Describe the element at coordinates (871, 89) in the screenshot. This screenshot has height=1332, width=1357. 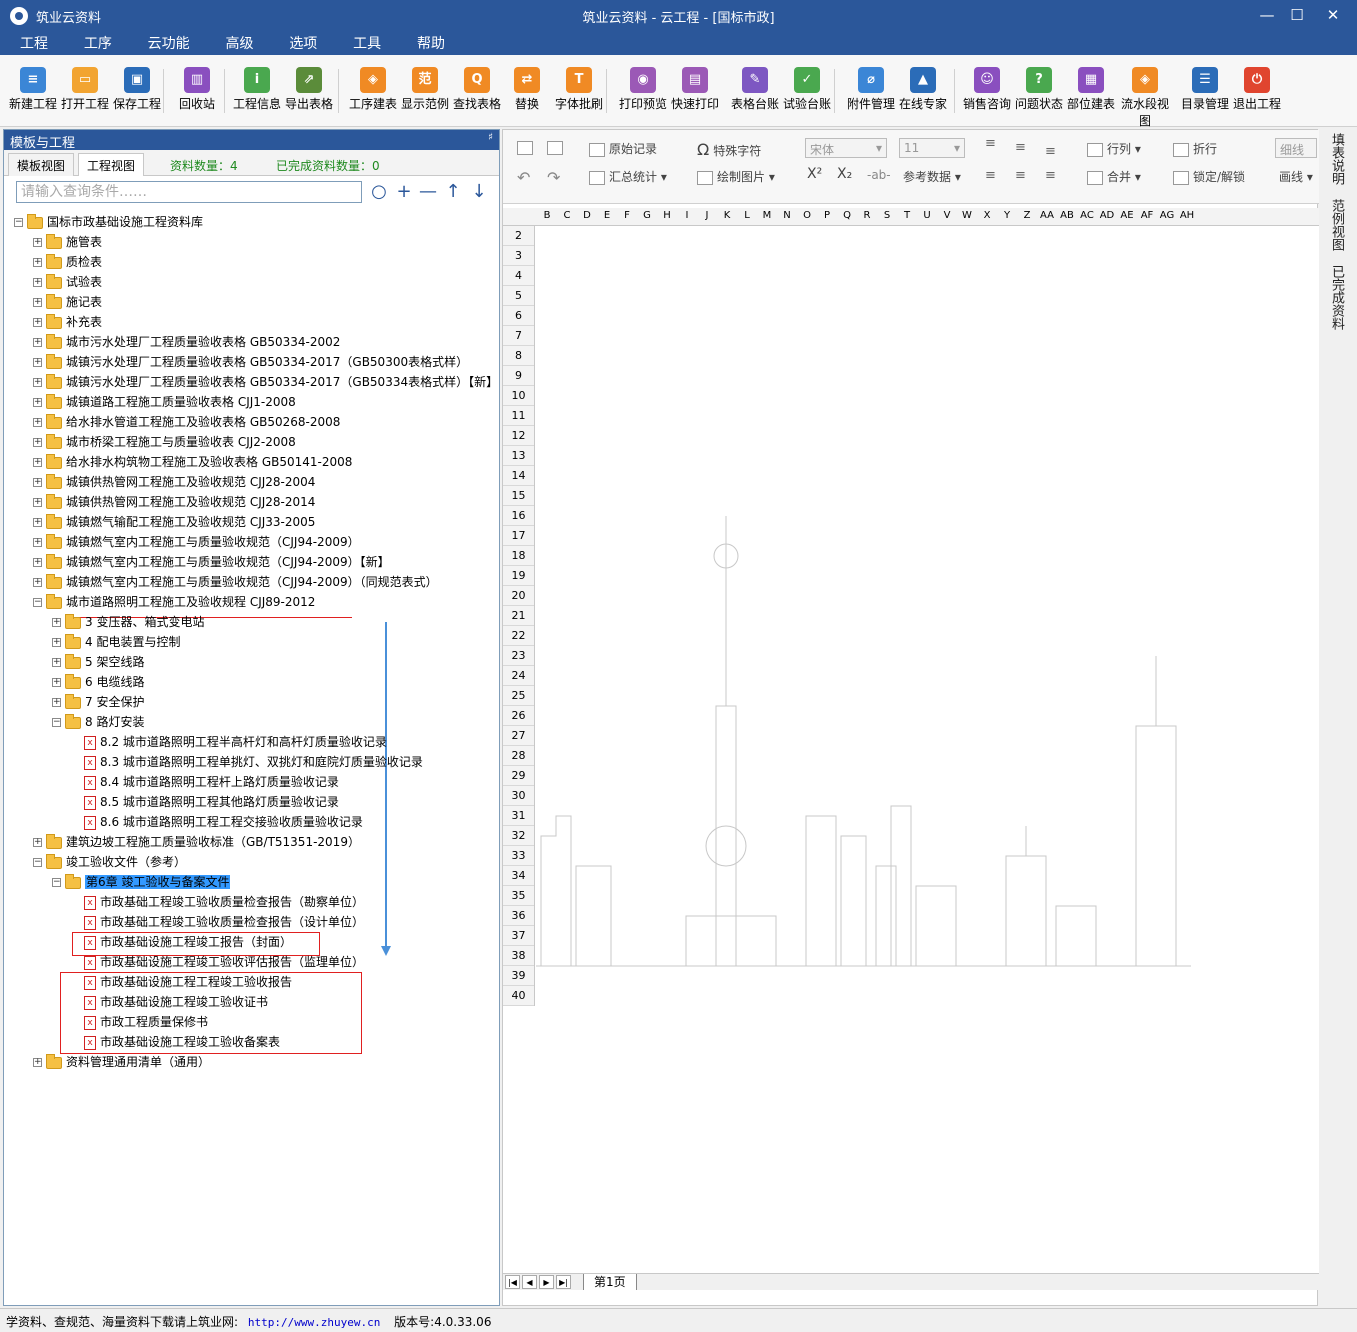
I see `toolbar-button-15: ⌀ 附件管理` at that location.